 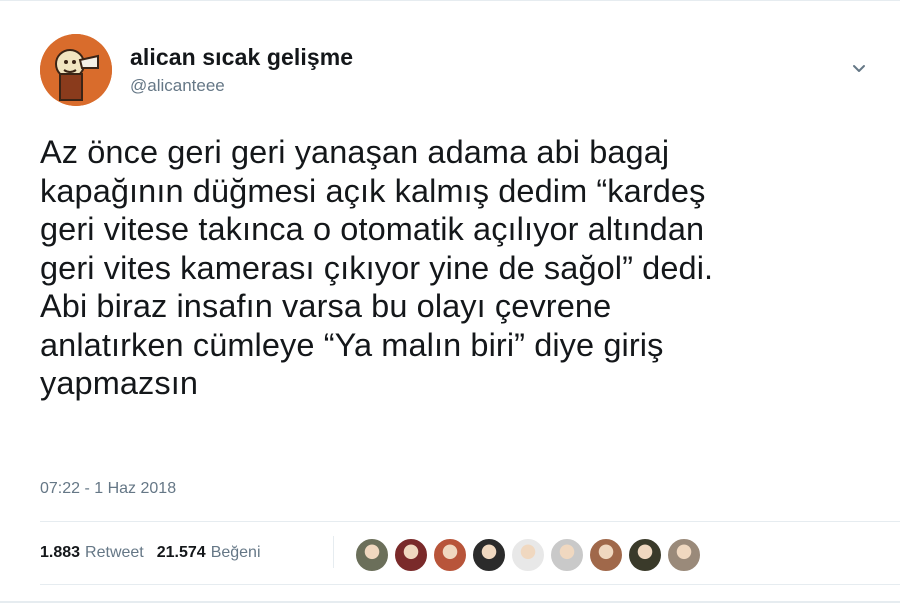 What do you see at coordinates (241, 57) in the screenshot?
I see `display-name: alican sıcak gelişme` at bounding box center [241, 57].